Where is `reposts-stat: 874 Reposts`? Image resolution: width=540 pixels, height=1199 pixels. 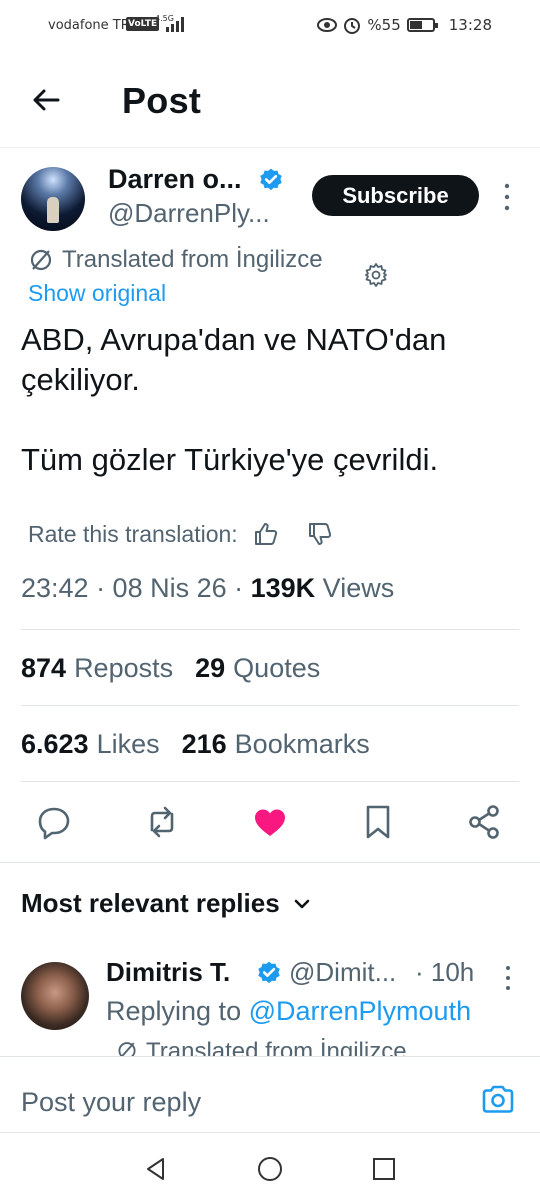
reposts-stat: 874 Reposts is located at coordinates (97, 668).